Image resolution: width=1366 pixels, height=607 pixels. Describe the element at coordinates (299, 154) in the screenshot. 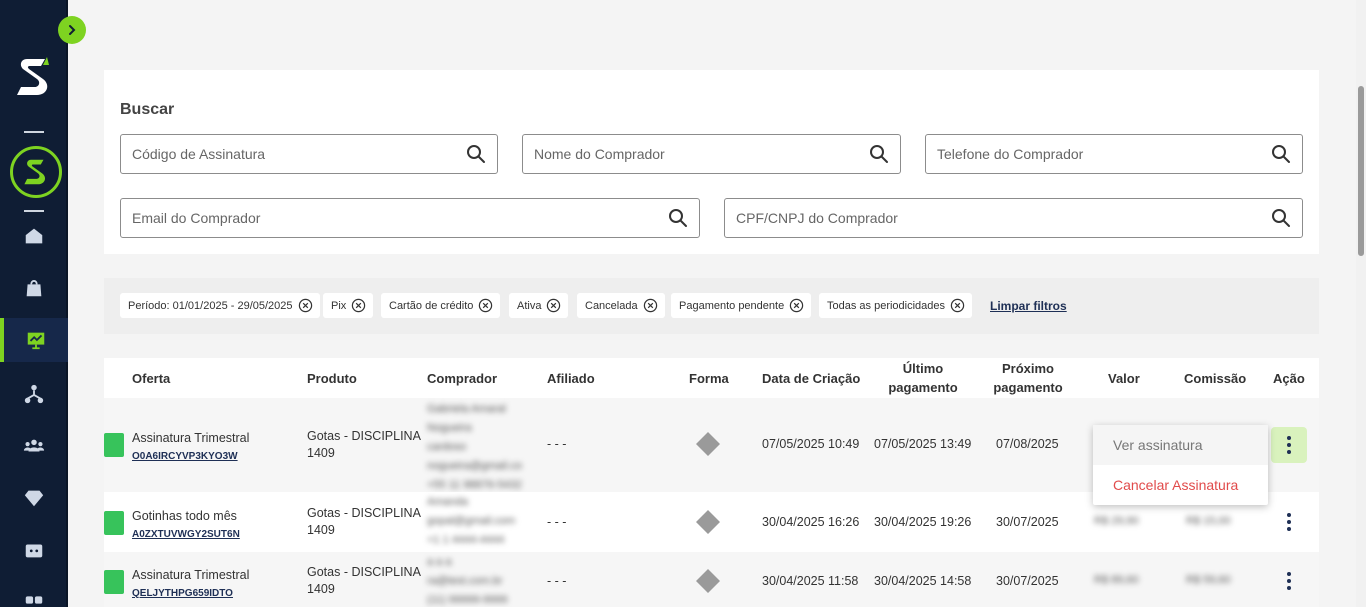

I see `subscription-code-input` at that location.